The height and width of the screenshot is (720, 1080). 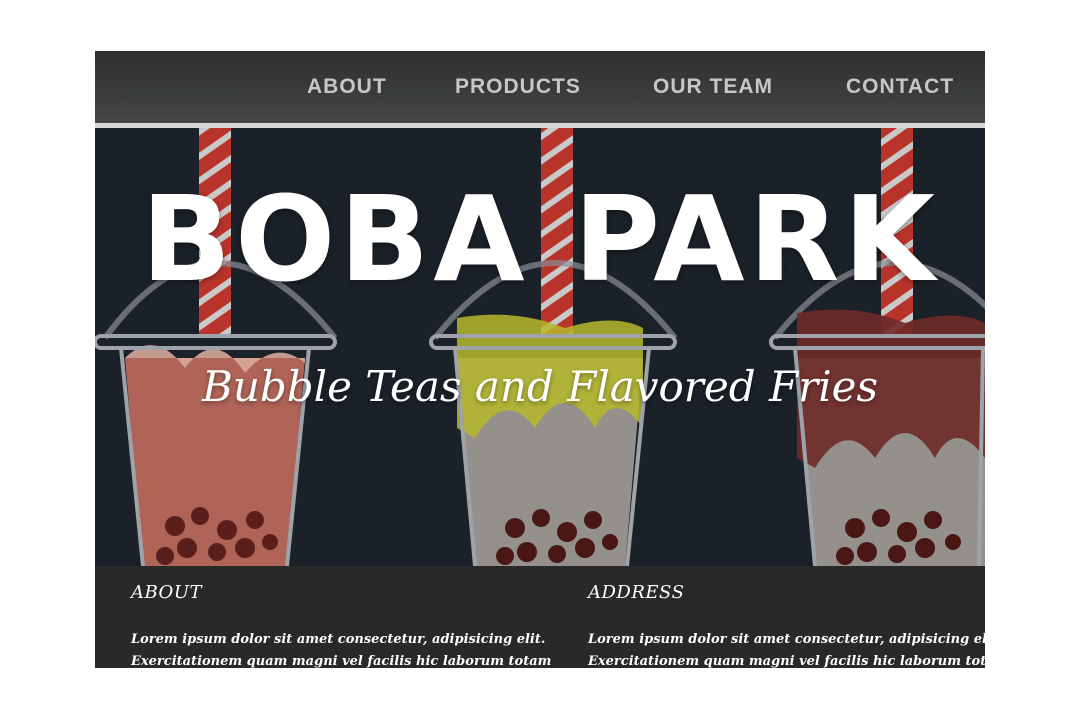 What do you see at coordinates (636, 592) in the screenshot?
I see `footer-address-heading: ADDRESS` at bounding box center [636, 592].